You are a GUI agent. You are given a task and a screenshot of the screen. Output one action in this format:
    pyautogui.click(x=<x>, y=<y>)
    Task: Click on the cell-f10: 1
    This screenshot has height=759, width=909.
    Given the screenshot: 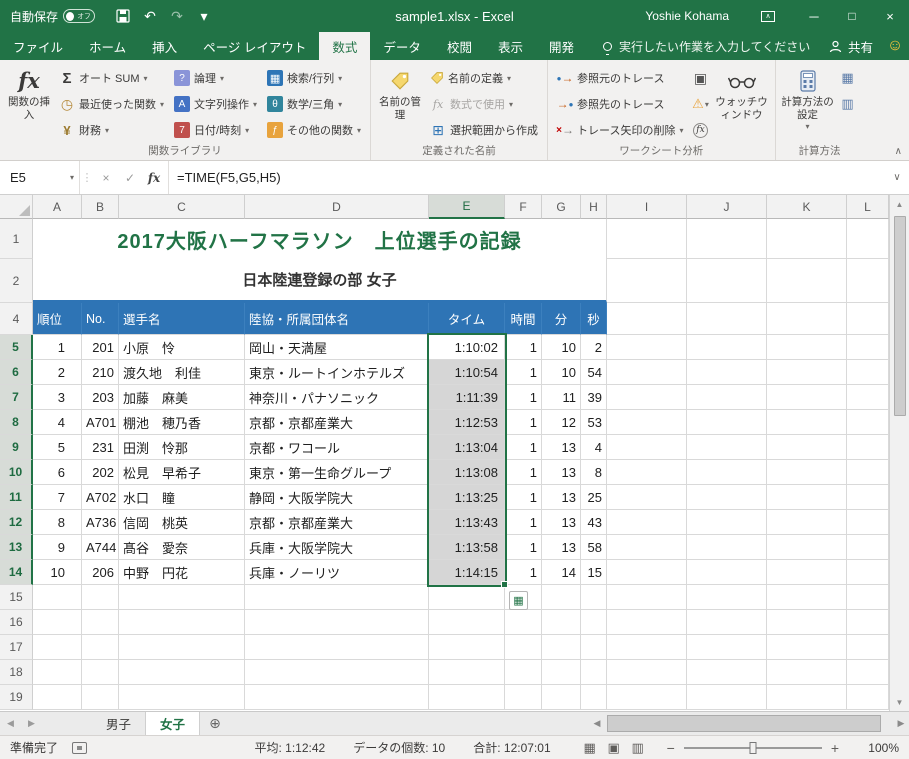 What is the action you would take?
    pyautogui.click(x=523, y=472)
    